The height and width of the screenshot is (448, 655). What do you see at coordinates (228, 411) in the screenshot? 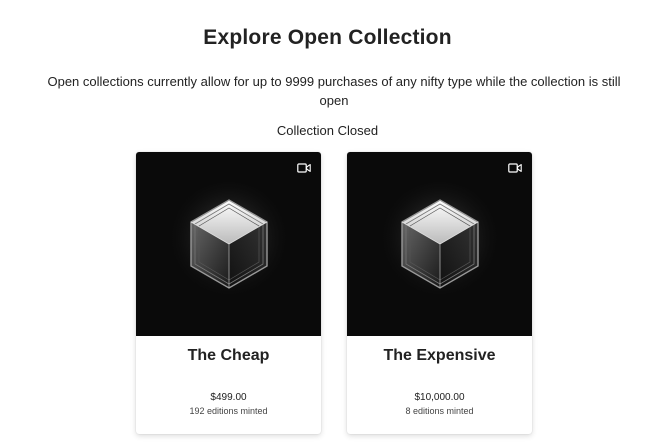
I see `nifty-editions-minted: 192 editions minted` at bounding box center [228, 411].